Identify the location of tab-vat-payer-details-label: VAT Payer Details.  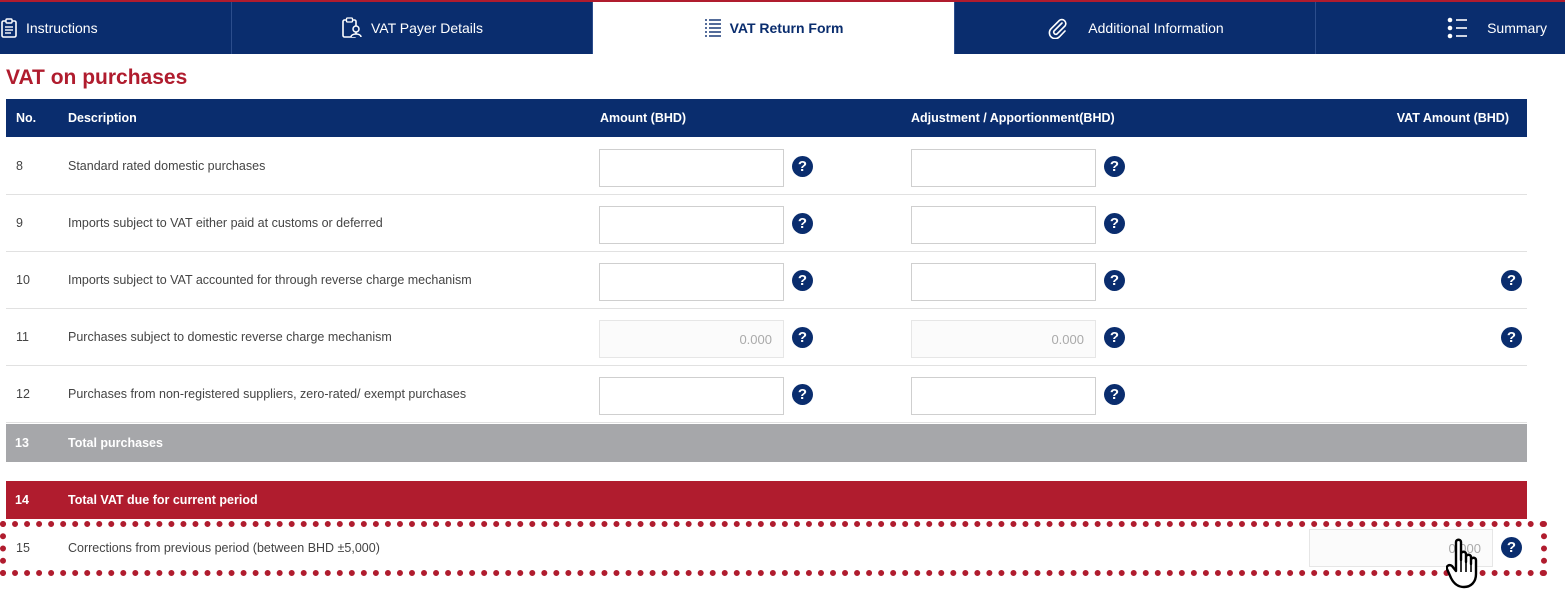
(427, 28).